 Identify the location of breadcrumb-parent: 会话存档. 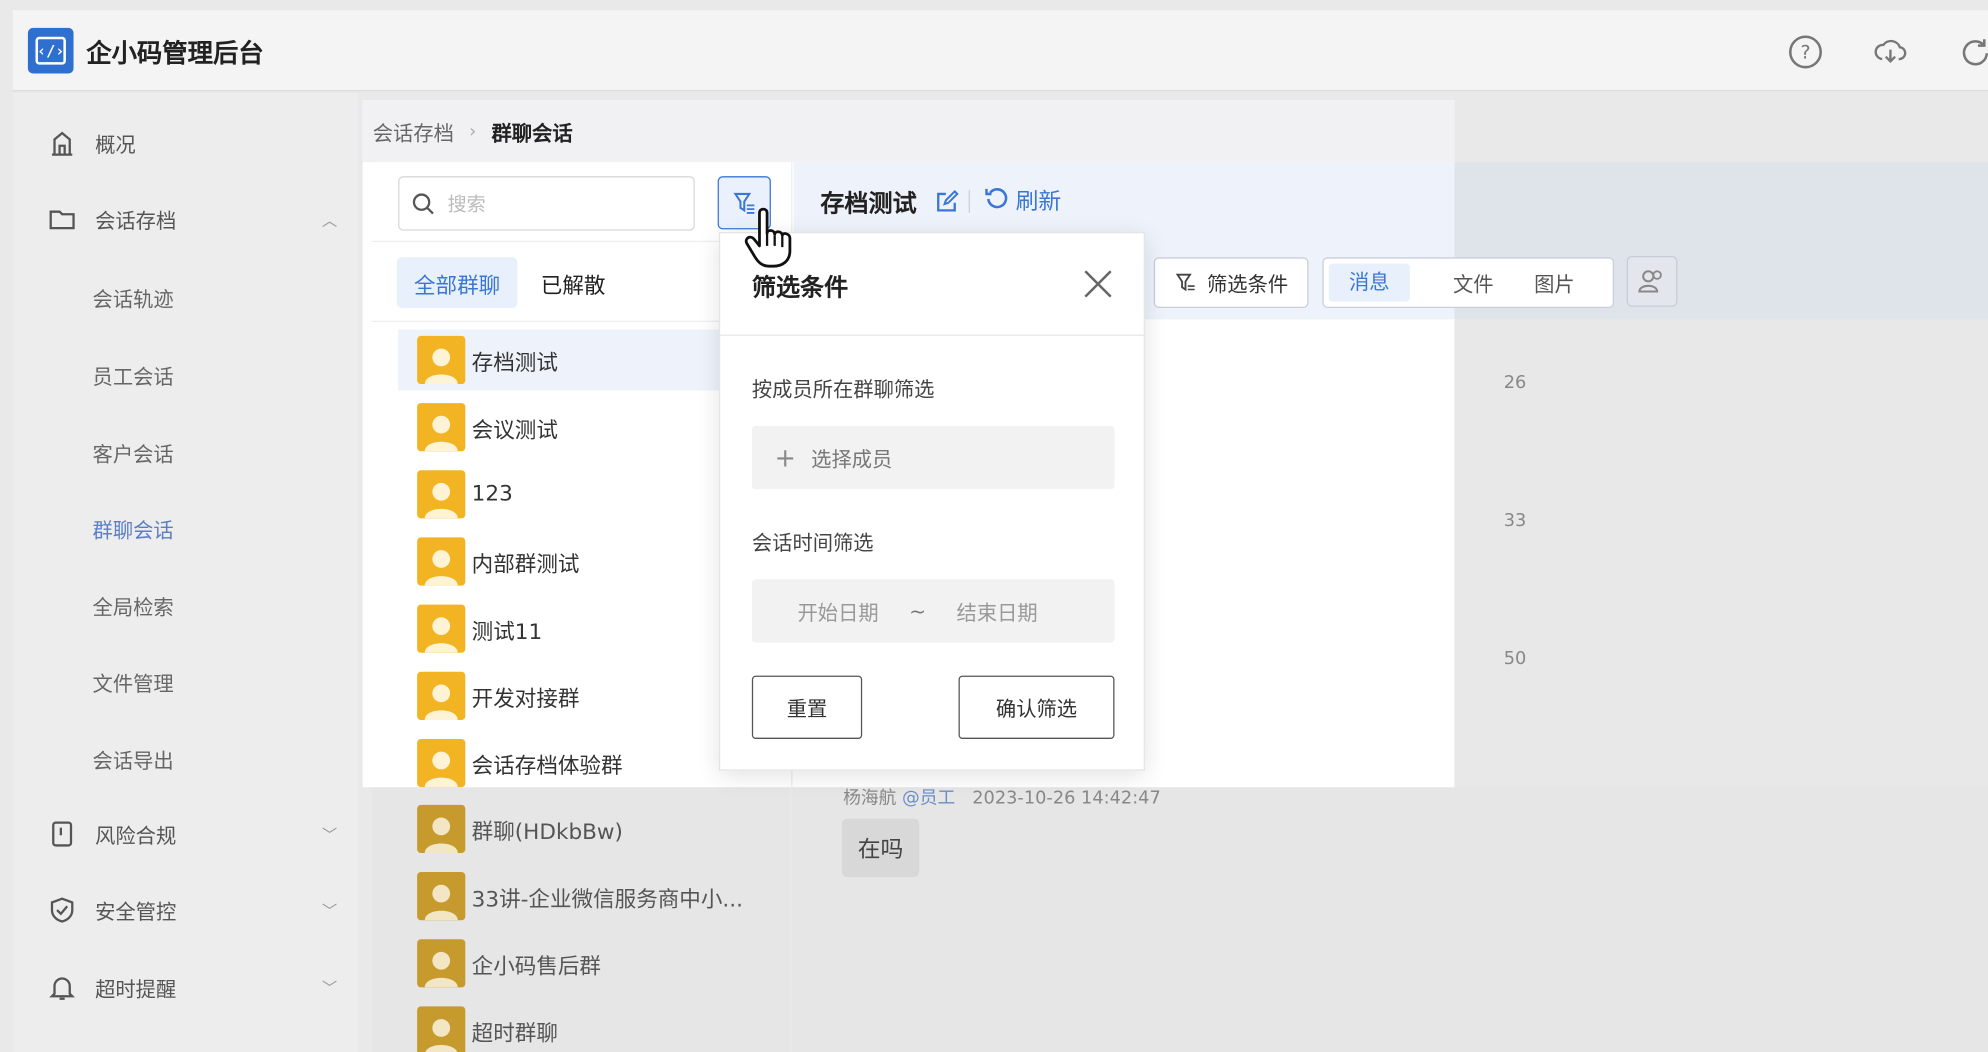
(413, 131).